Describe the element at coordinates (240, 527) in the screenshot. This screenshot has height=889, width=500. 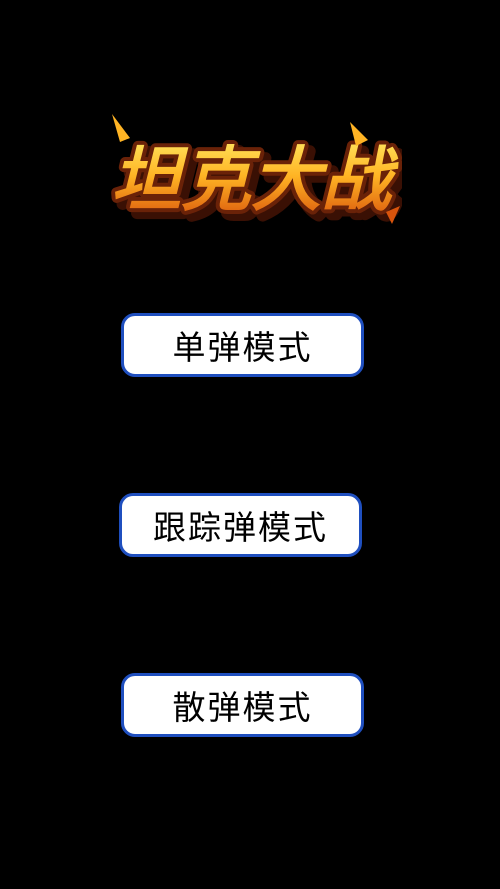
I see `homing-shot-mode-label: 跟踪弹模式` at that location.